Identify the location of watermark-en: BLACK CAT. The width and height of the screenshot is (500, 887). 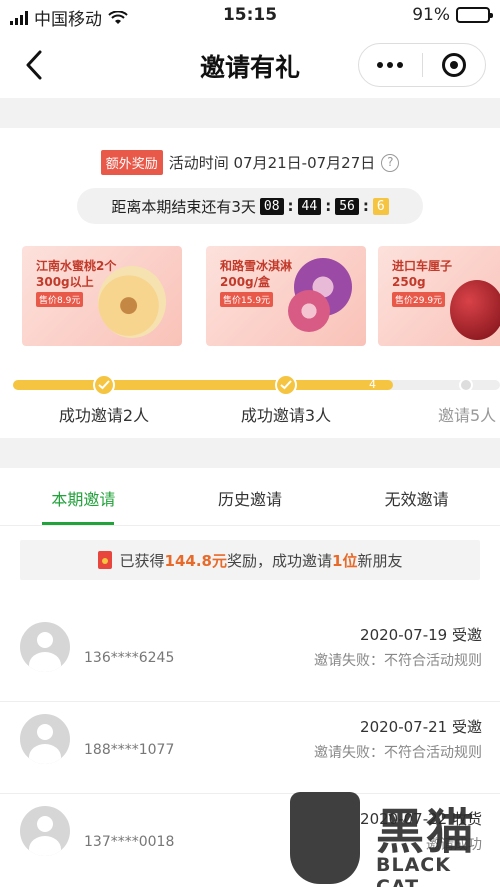
(413, 870).